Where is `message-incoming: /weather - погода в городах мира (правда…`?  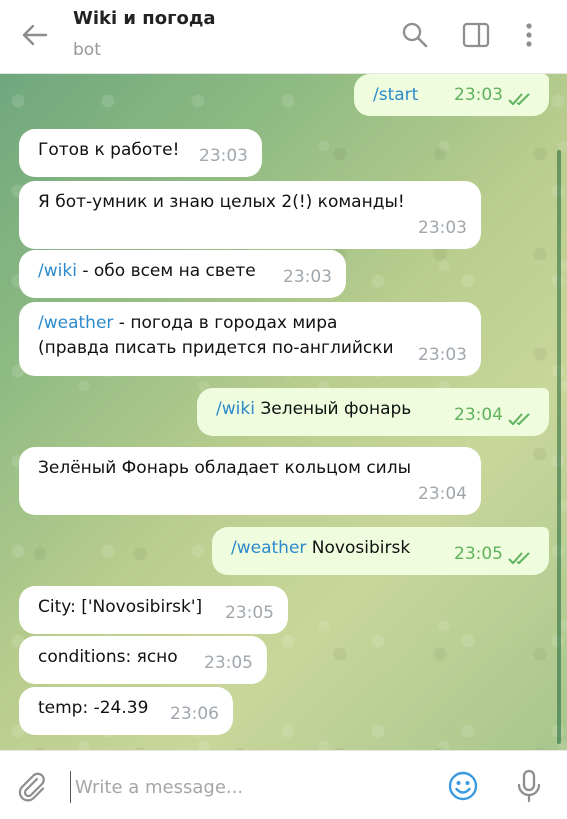 message-incoming: /weather - погода в городах мира (правда… is located at coordinates (250, 339).